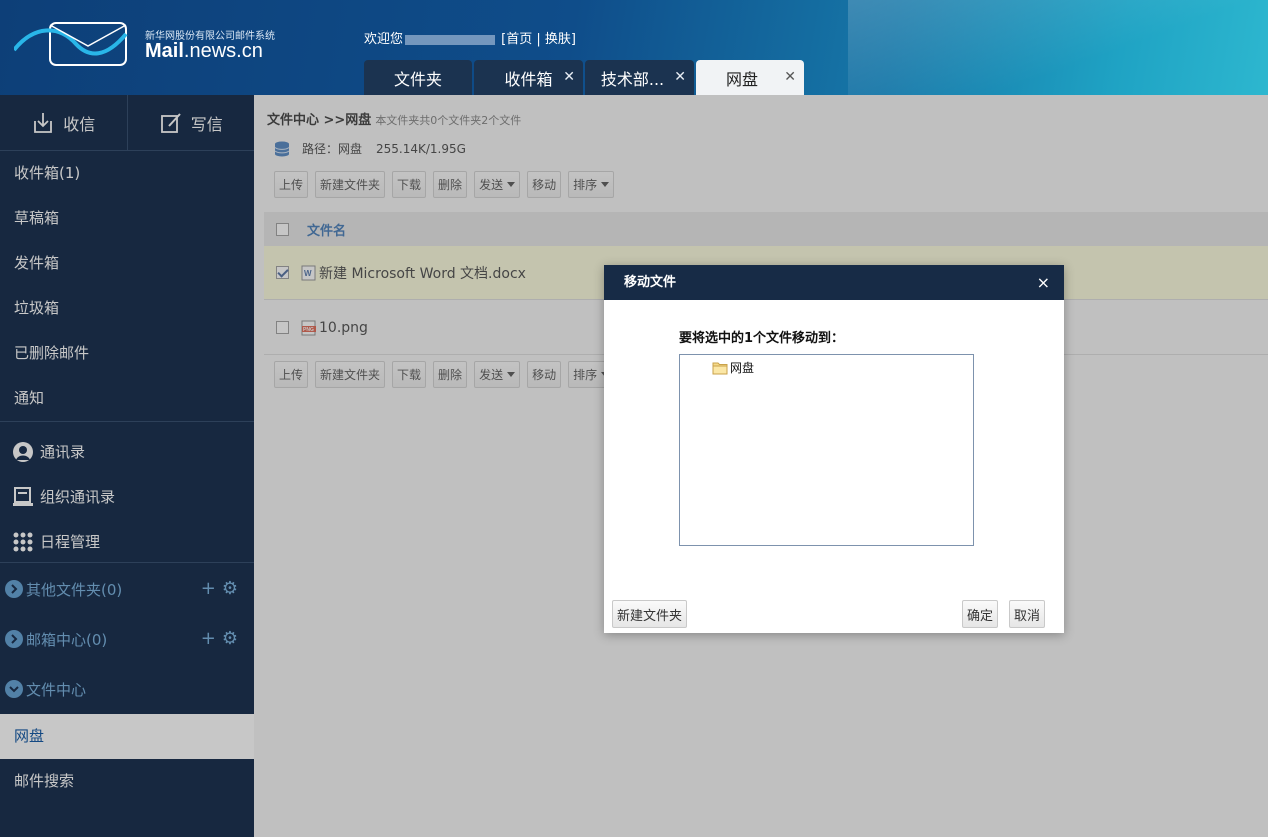 This screenshot has height=837, width=1268. What do you see at coordinates (826, 450) in the screenshot?
I see `folder-tree: 网盘` at bounding box center [826, 450].